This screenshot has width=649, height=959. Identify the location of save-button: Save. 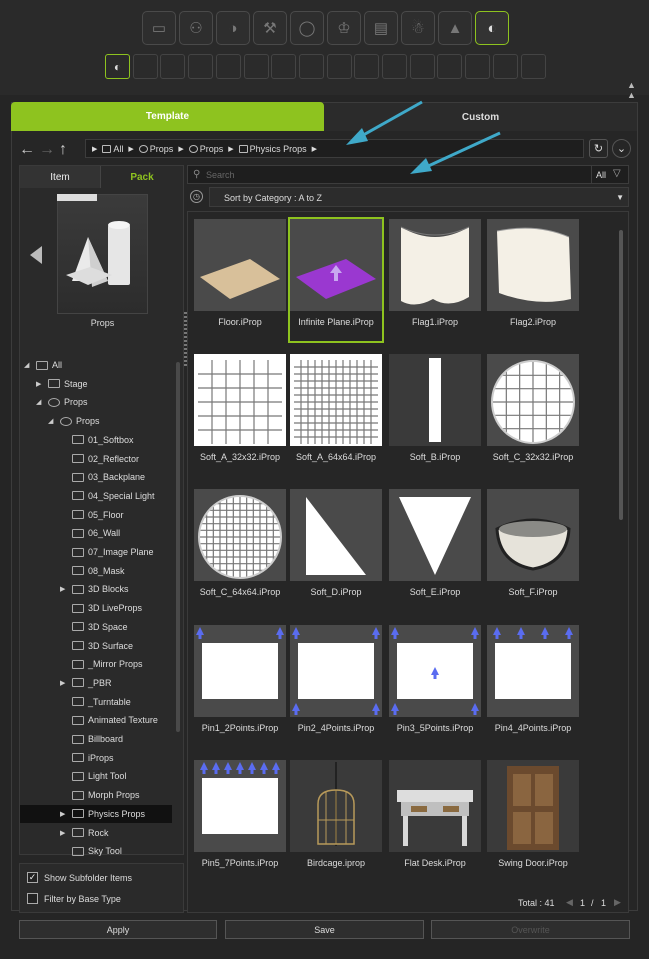
(324, 929).